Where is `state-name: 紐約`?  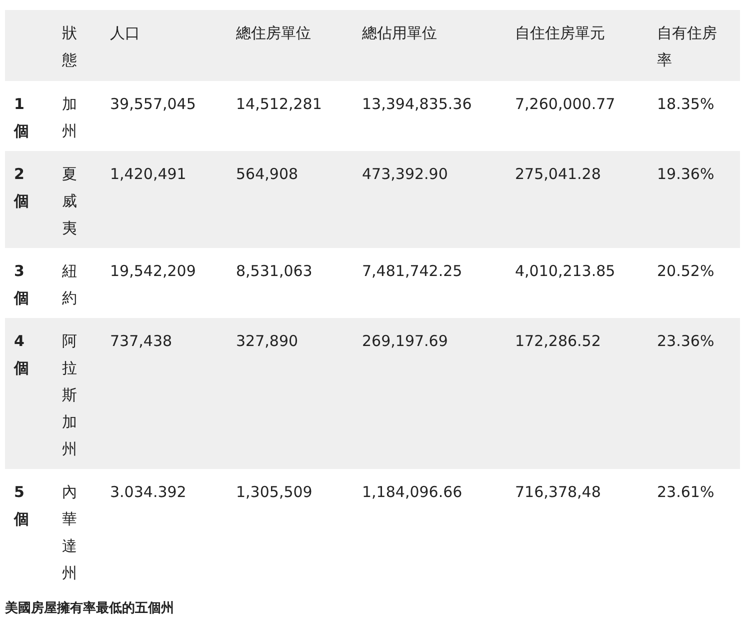
state-name: 紐約 is located at coordinates (69, 285).